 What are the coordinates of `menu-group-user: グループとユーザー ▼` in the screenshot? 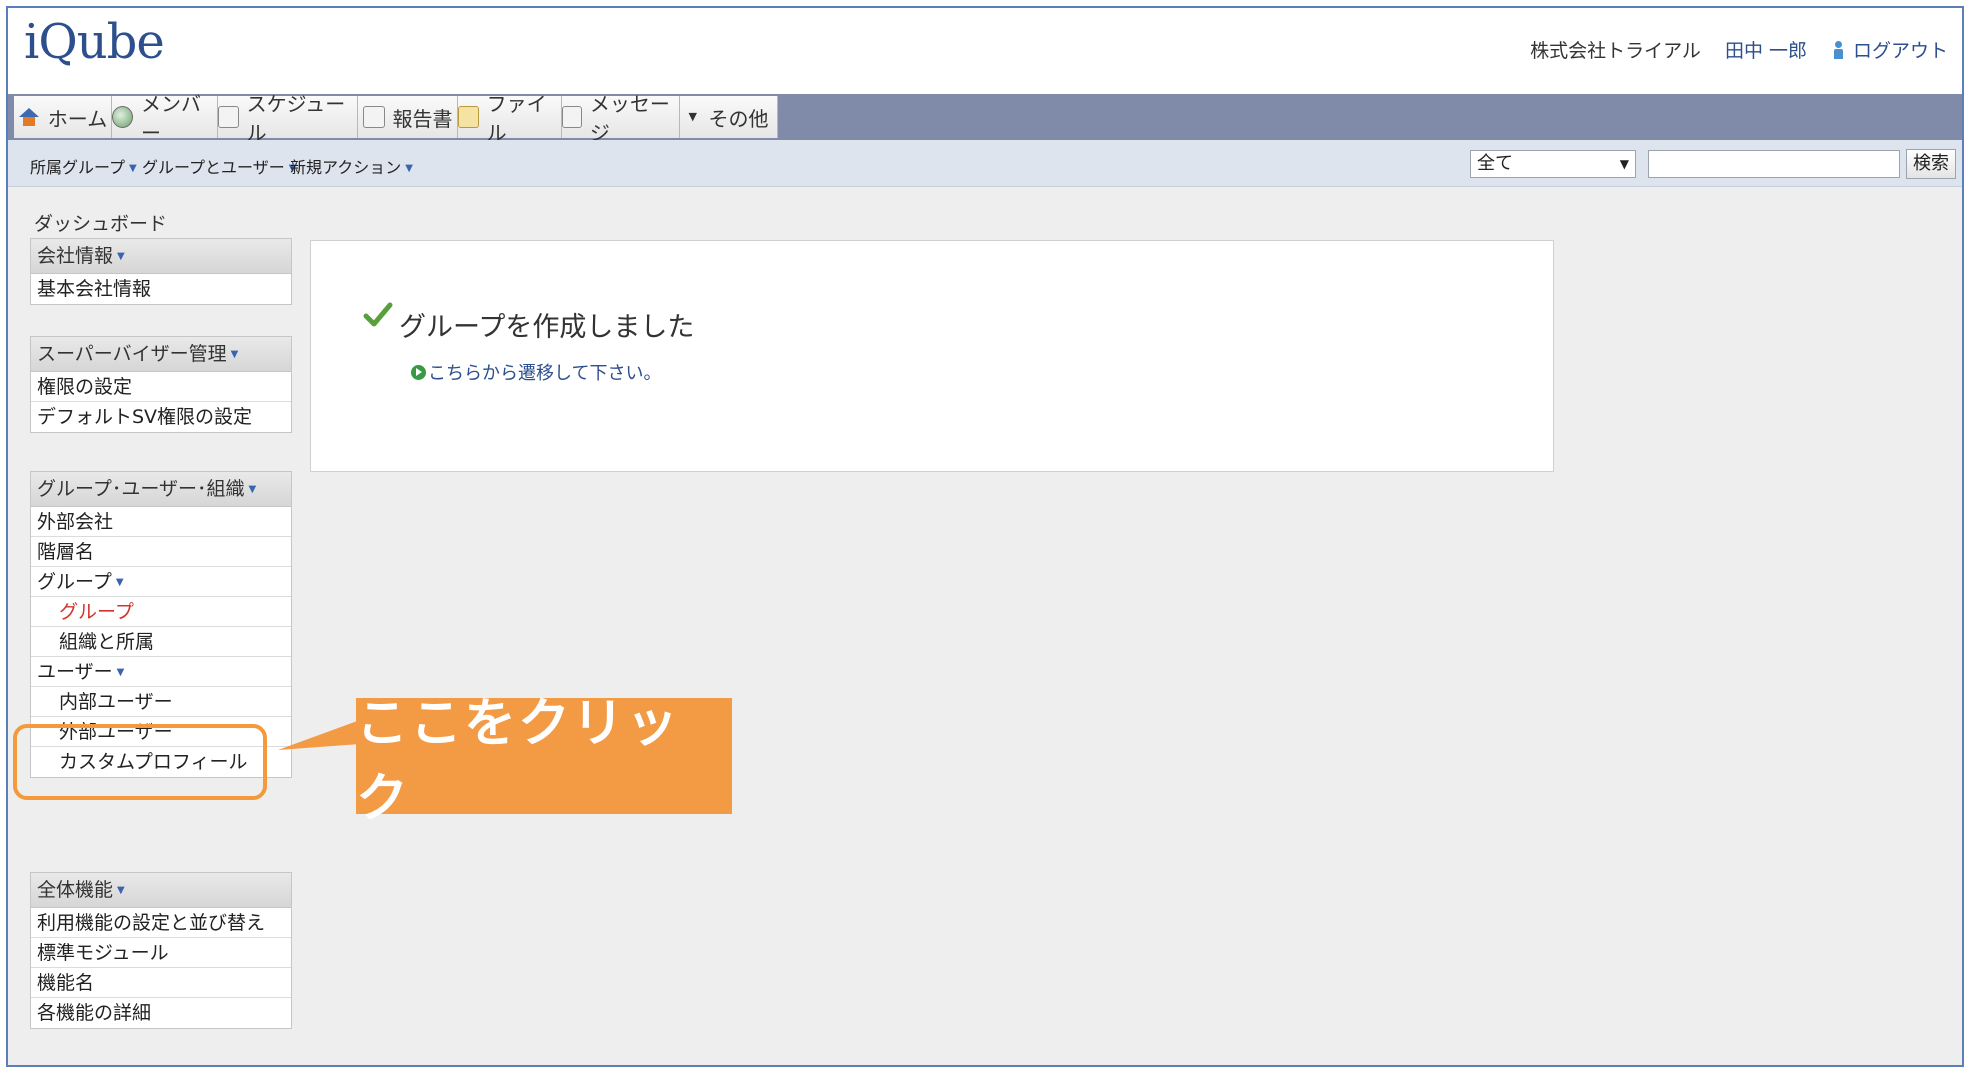 It's located at (219, 166).